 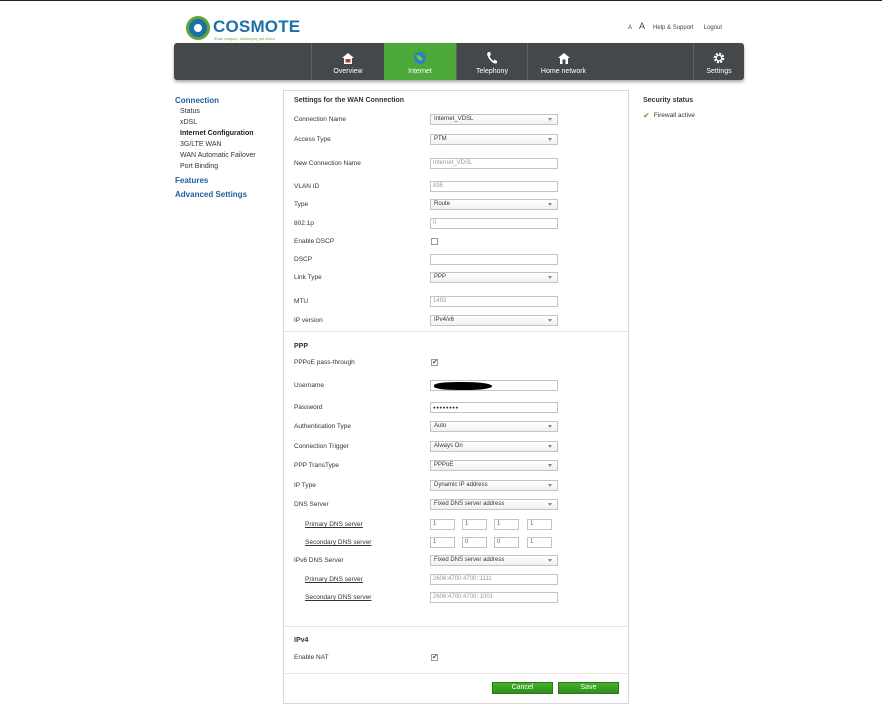 I want to click on pppoe-passthrough-label: PPPoE pass-through, so click(x=324, y=362).